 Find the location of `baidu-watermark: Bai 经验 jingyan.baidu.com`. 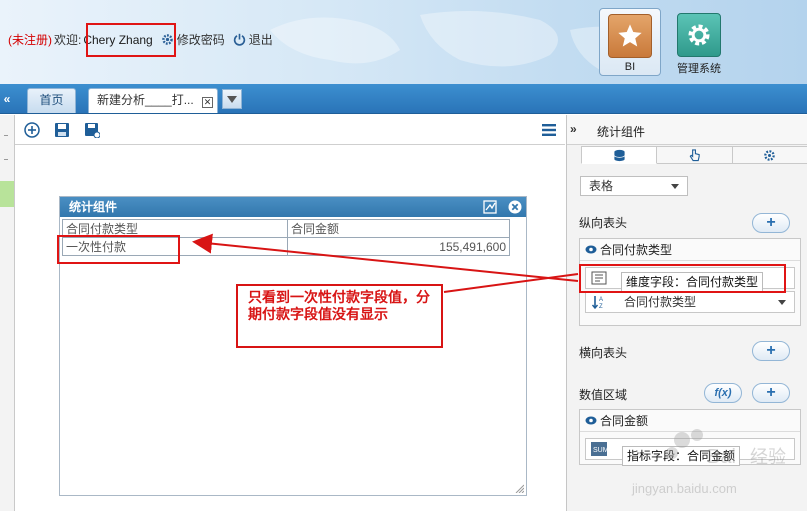

baidu-watermark: Bai 经验 jingyan.baidu.com is located at coordinates (708, 462).